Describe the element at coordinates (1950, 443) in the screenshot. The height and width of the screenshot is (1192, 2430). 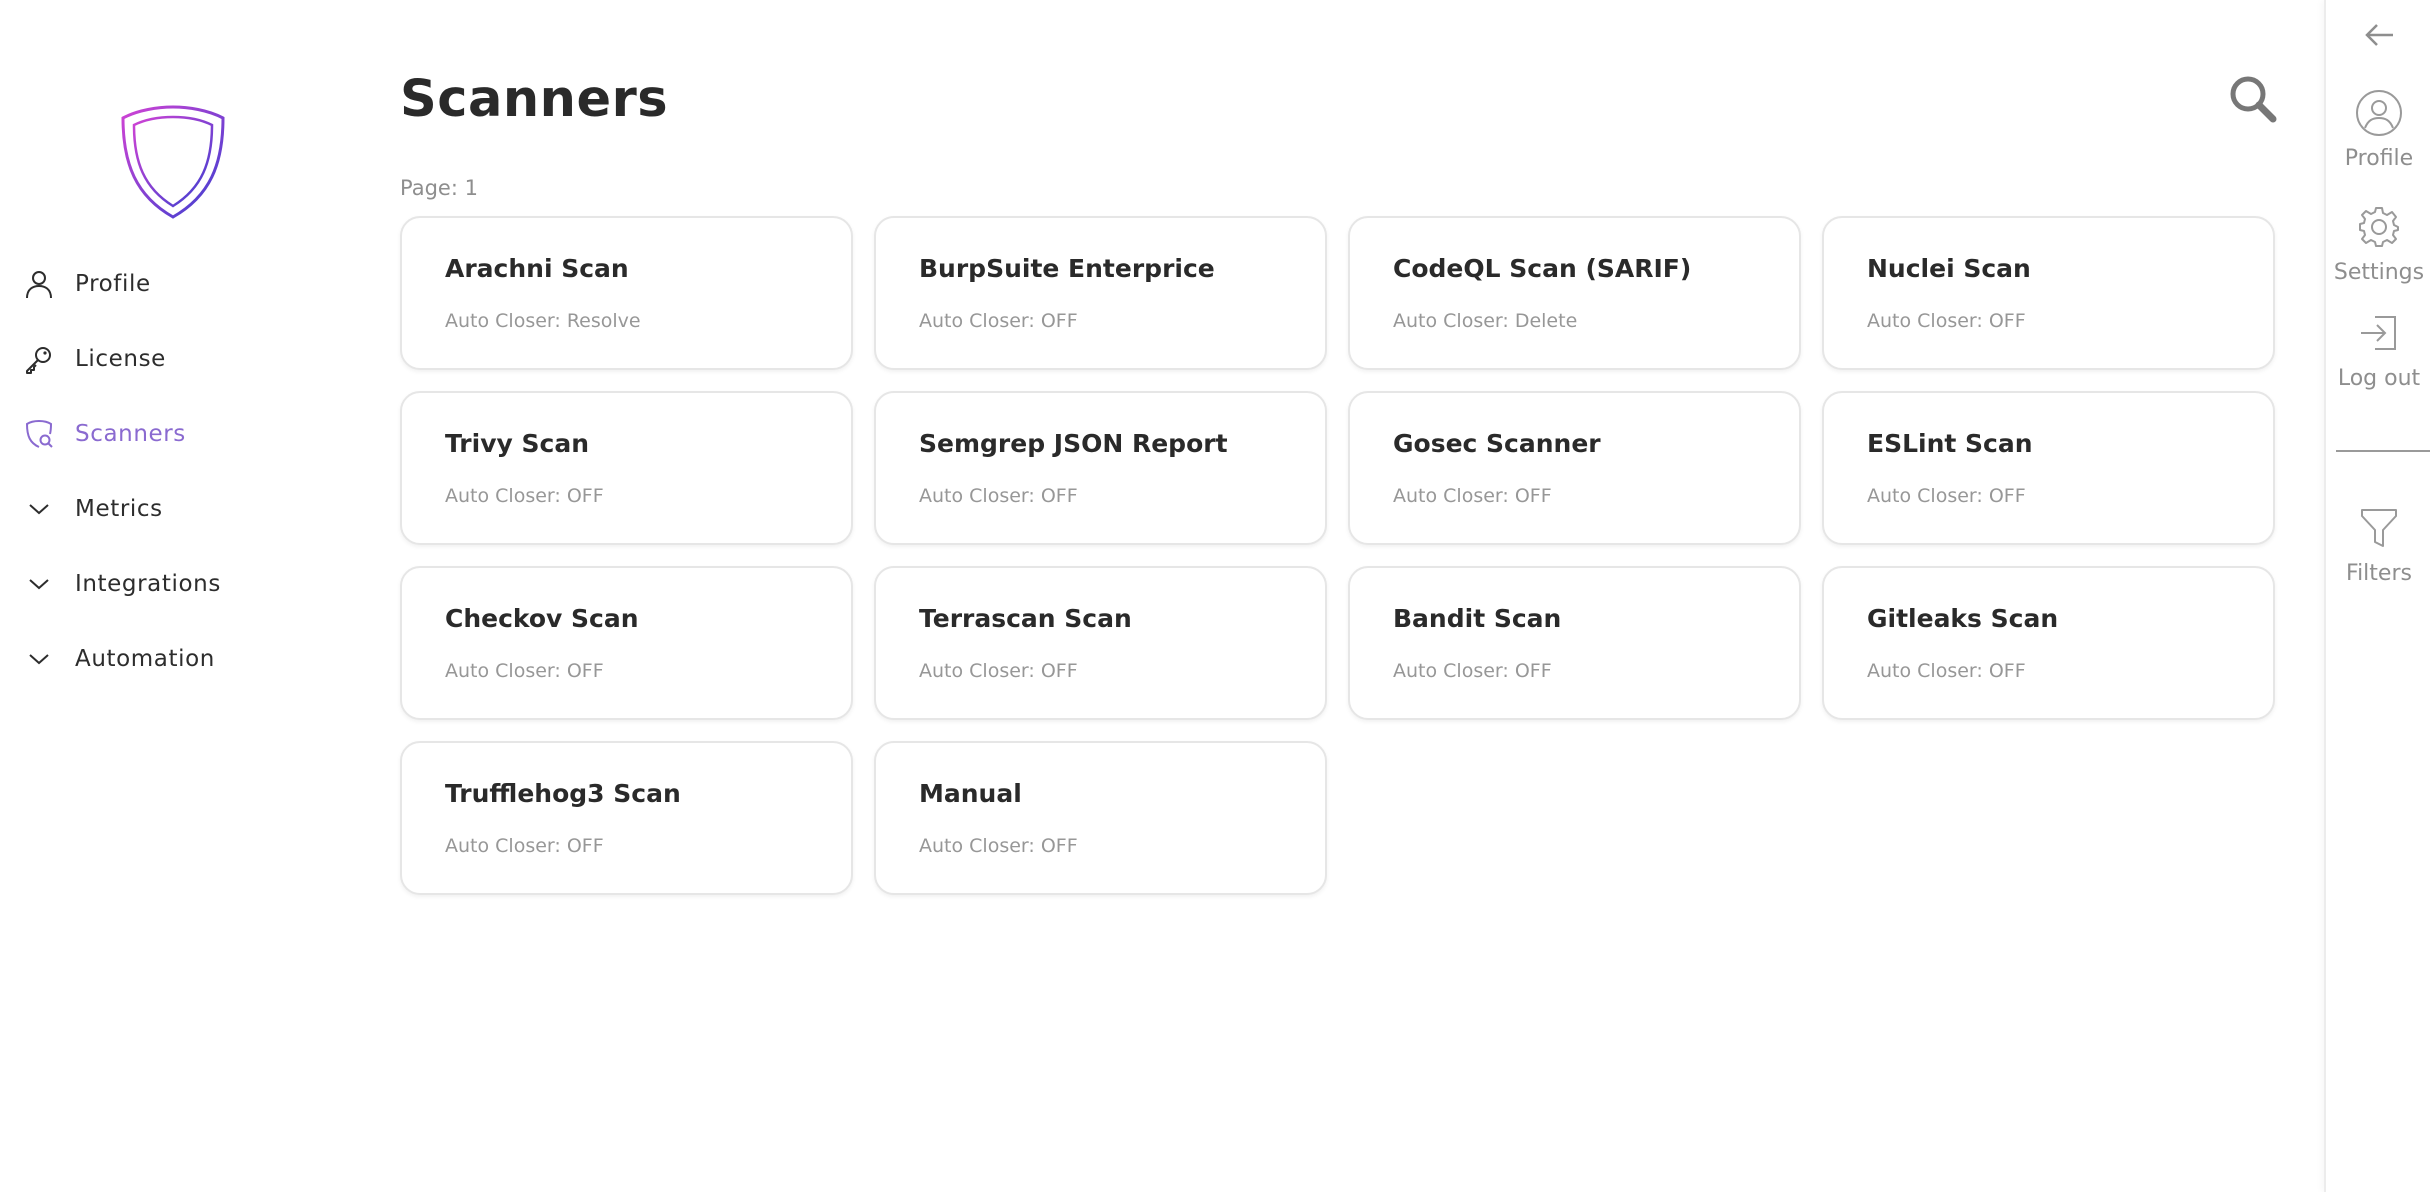
I see `scanner-name: ESLint Scan` at that location.